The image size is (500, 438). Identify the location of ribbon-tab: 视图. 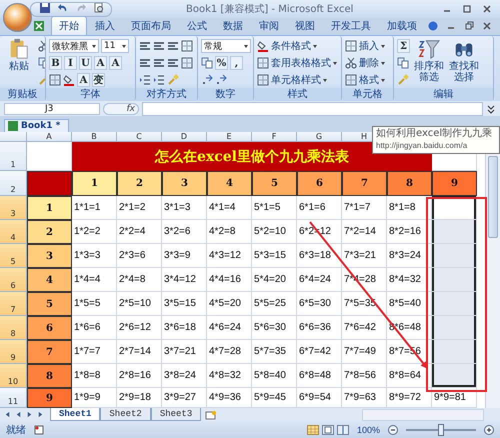
(305, 25).